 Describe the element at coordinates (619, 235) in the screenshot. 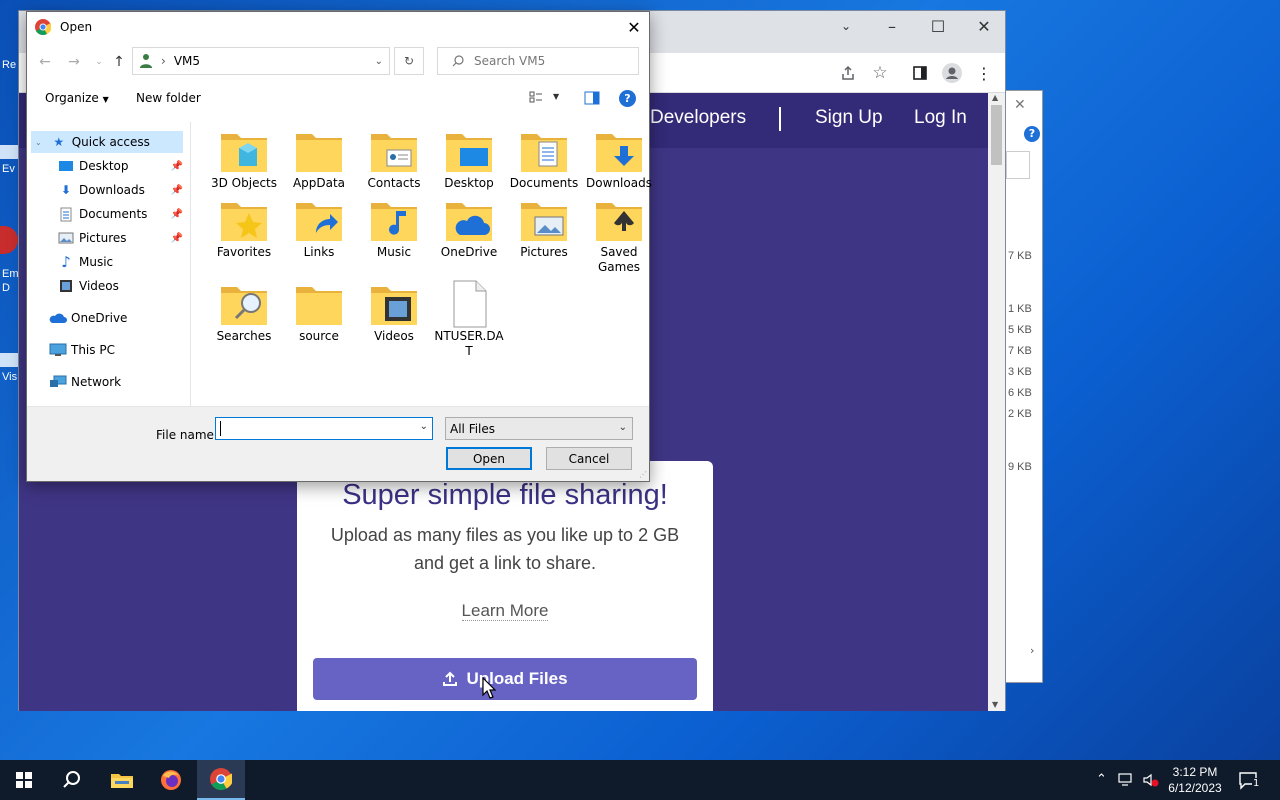

I see `file-item: Saved Games` at that location.